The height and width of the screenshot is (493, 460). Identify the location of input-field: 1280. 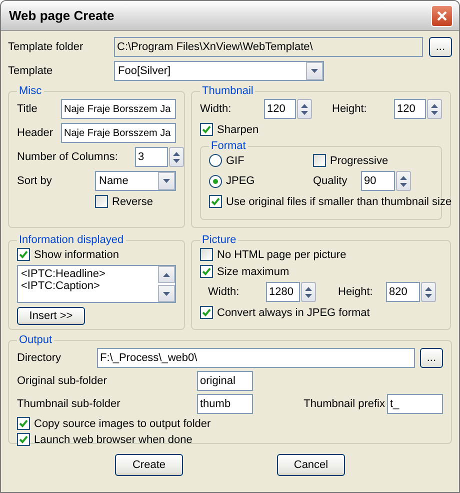
(283, 292).